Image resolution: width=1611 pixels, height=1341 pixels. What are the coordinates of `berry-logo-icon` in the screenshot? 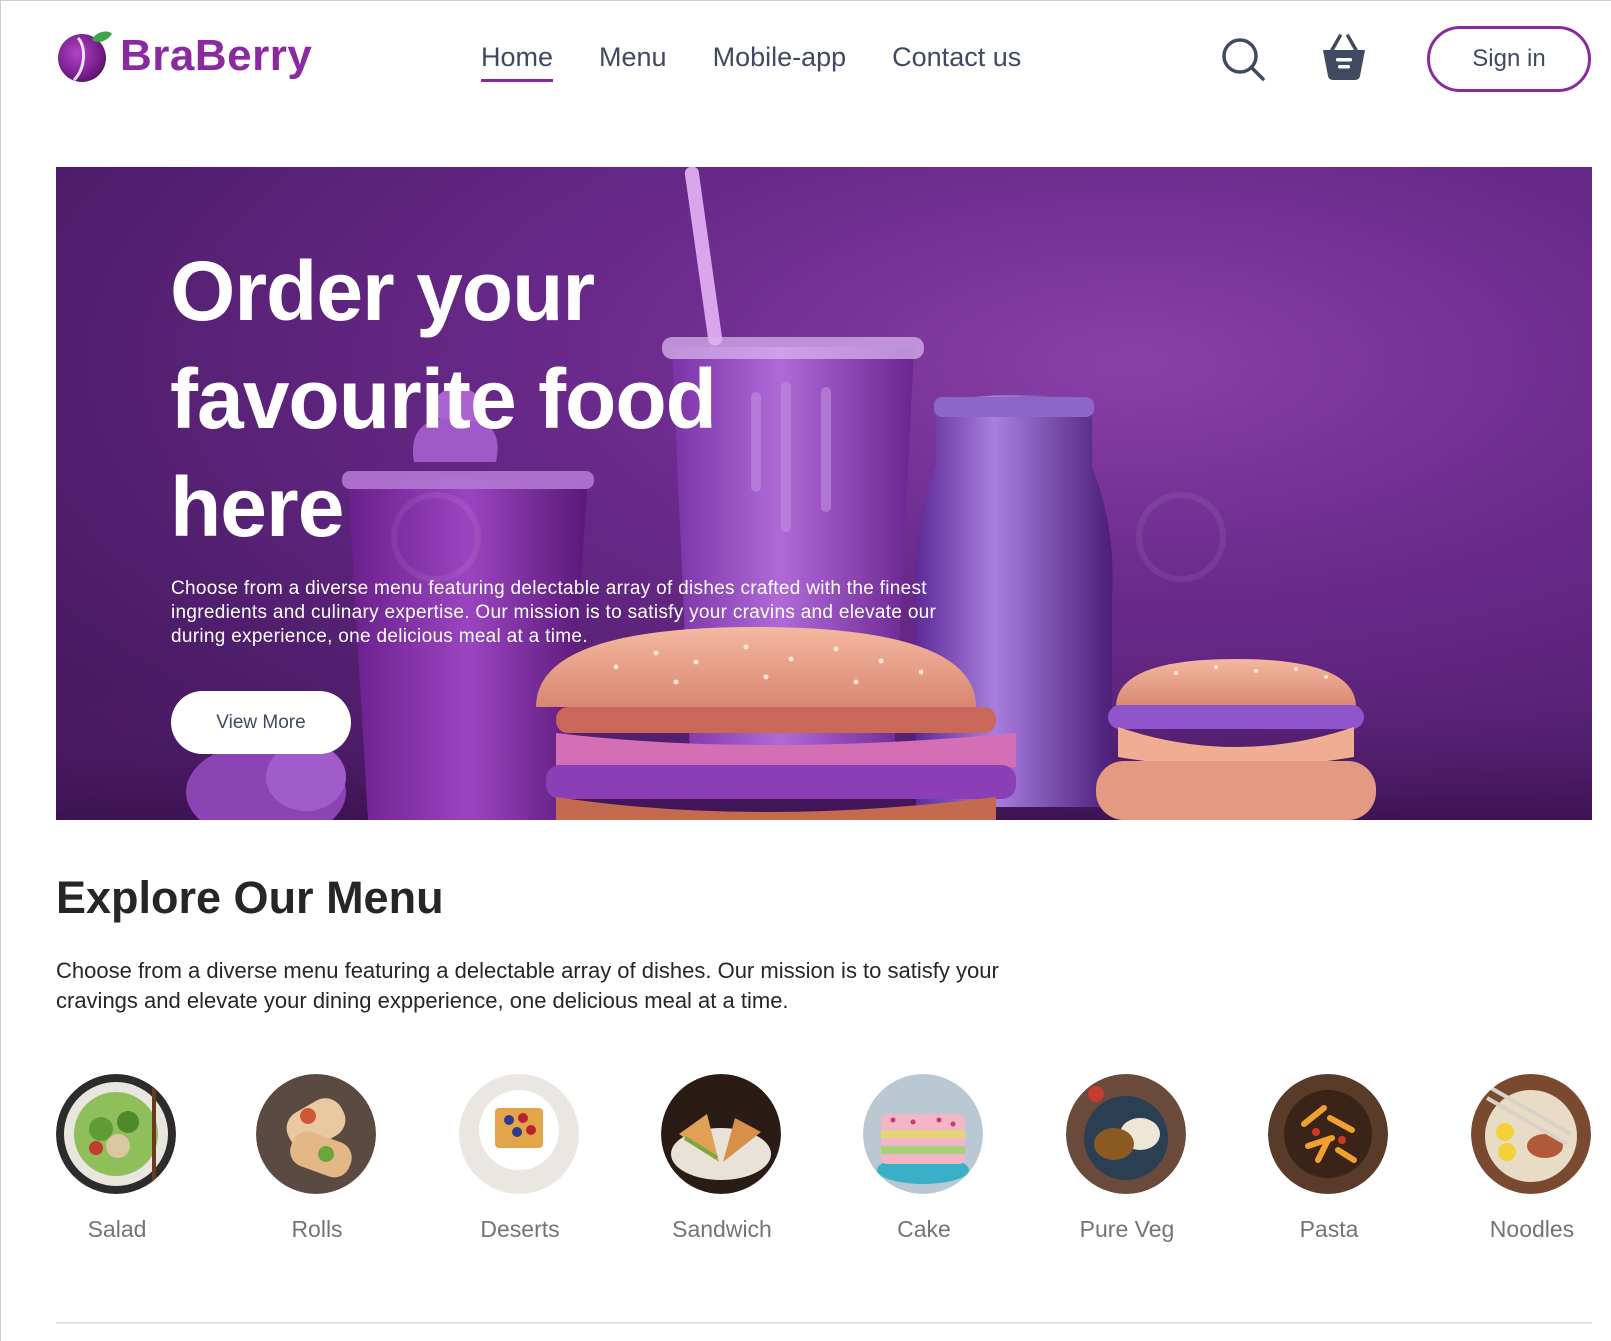 It's located at (85, 56).